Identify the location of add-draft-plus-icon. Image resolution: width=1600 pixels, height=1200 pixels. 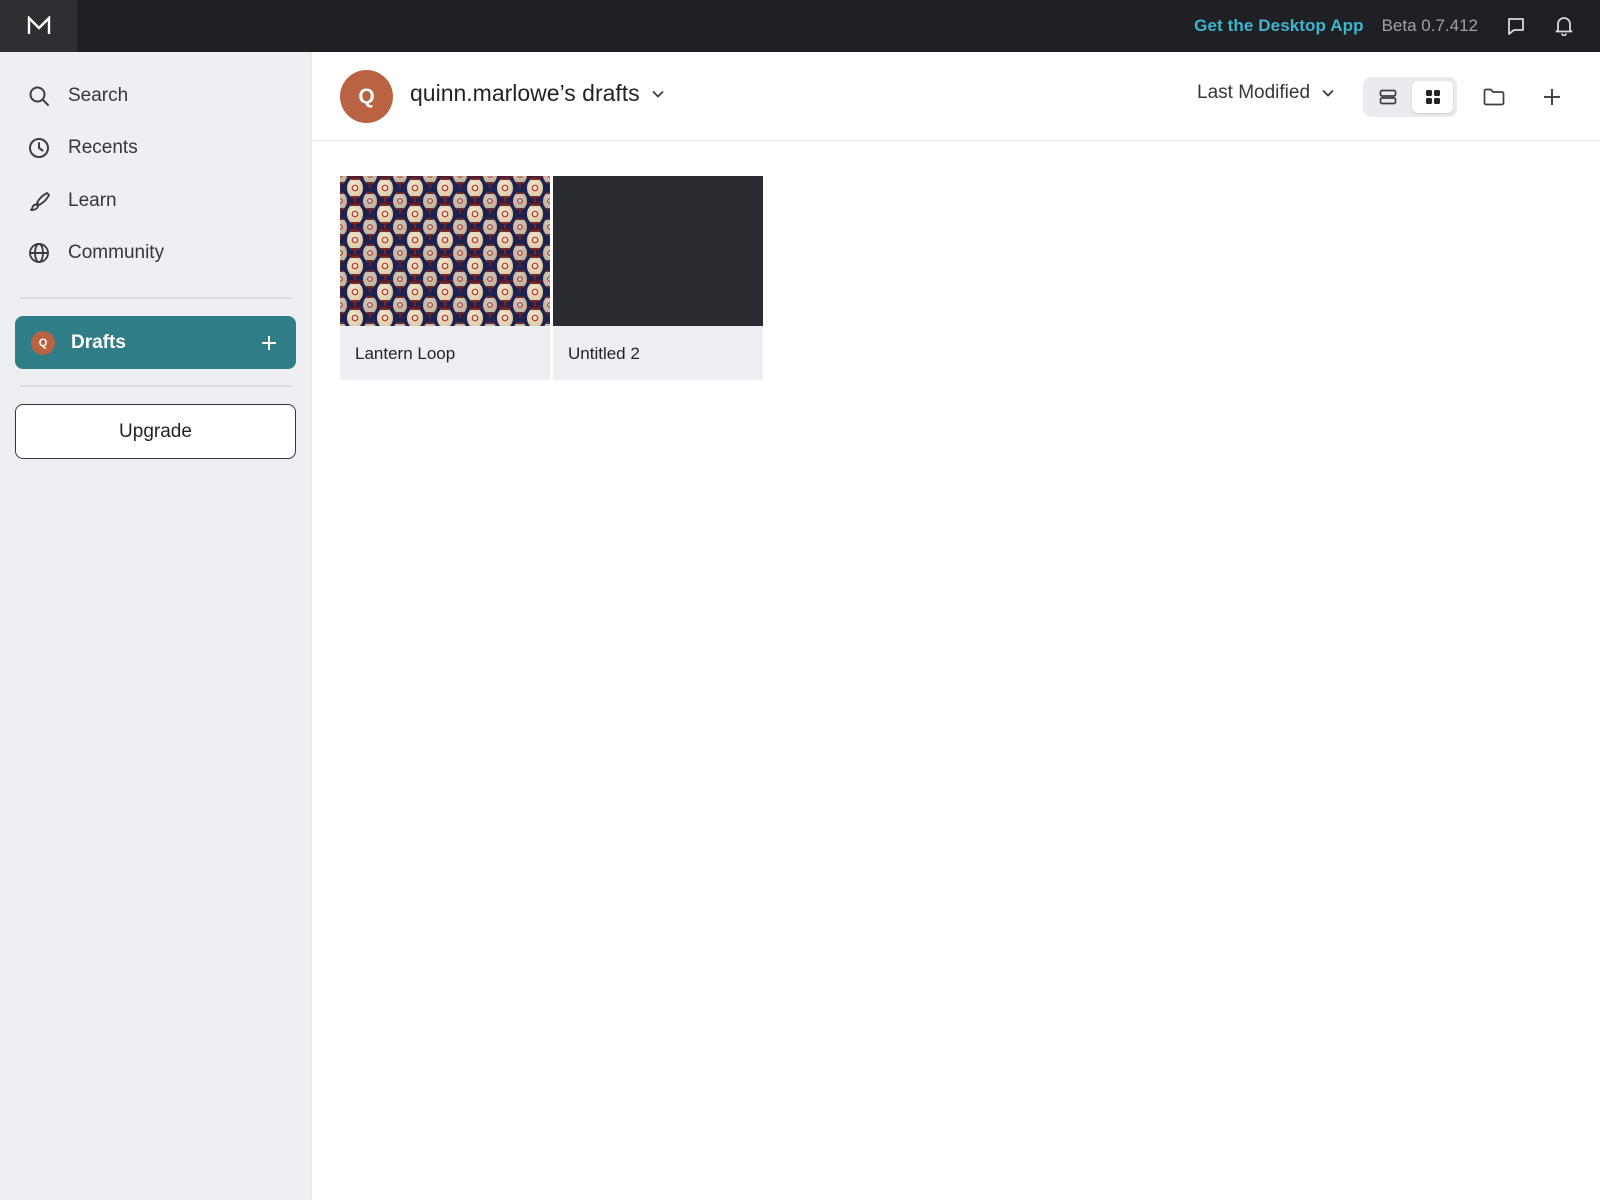
(269, 343).